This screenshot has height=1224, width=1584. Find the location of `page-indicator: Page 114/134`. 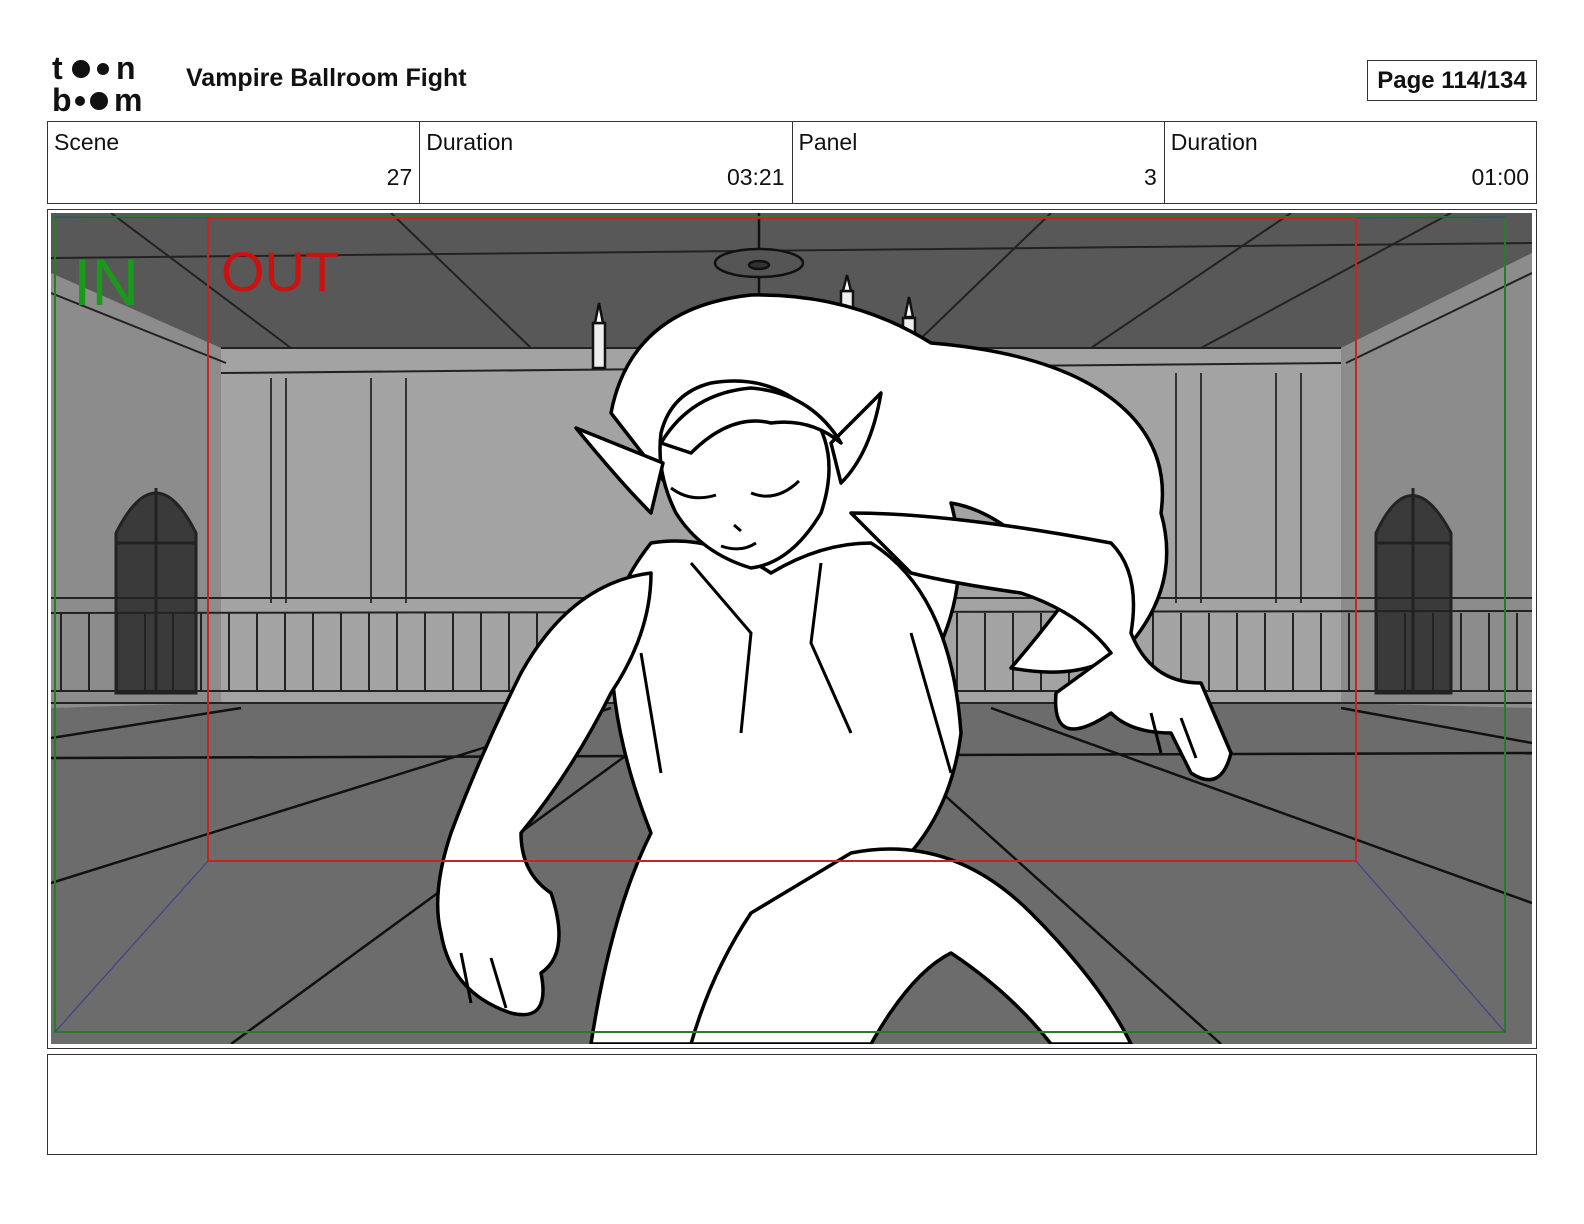

page-indicator: Page 114/134 is located at coordinates (1452, 80).